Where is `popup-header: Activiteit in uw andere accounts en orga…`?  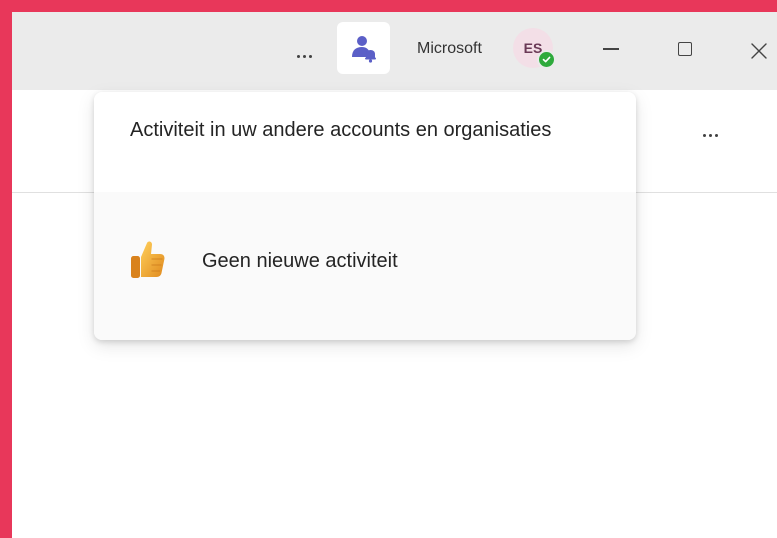 popup-header: Activiteit in uw andere accounts en orga… is located at coordinates (365, 142).